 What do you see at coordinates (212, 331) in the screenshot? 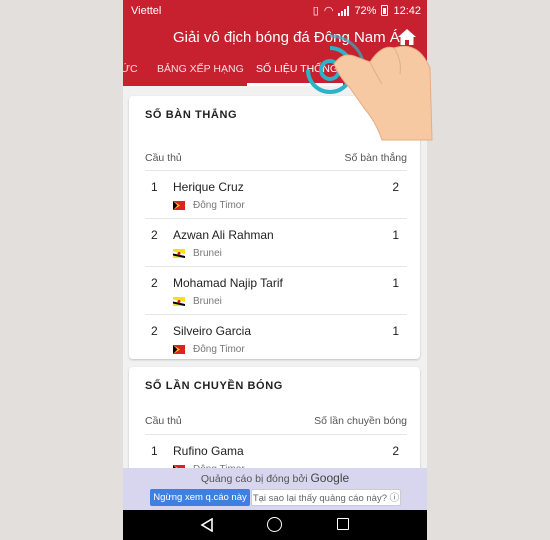
I see `player-name: Silveiro Garcia` at bounding box center [212, 331].